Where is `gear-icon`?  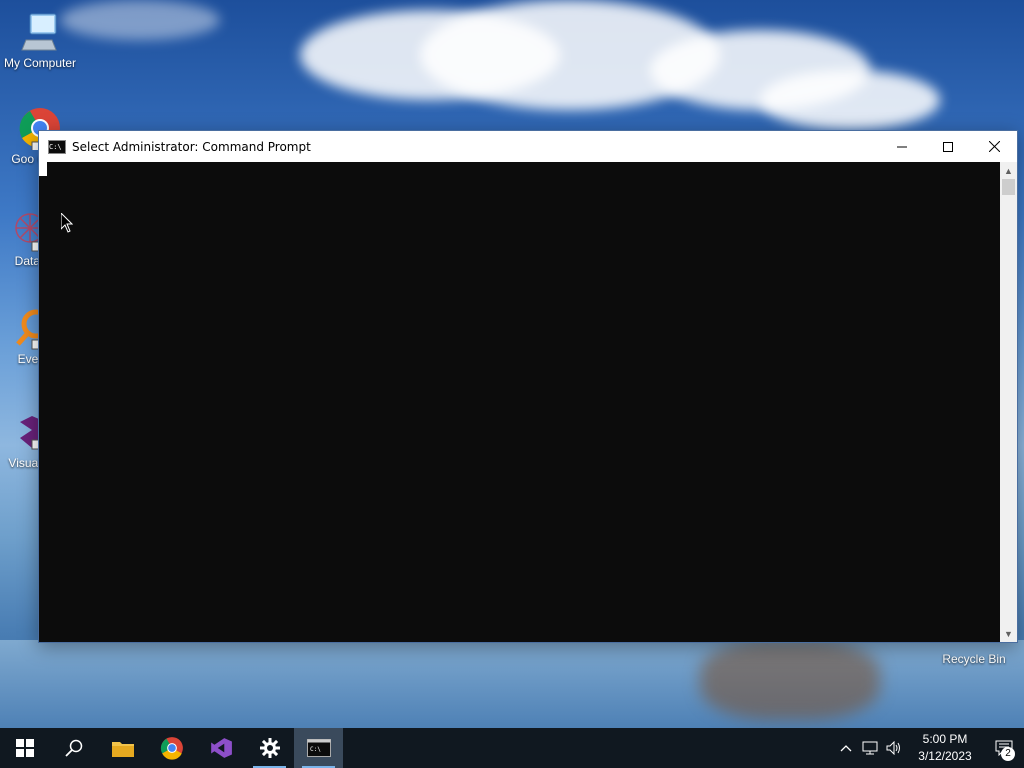 gear-icon is located at coordinates (269, 748).